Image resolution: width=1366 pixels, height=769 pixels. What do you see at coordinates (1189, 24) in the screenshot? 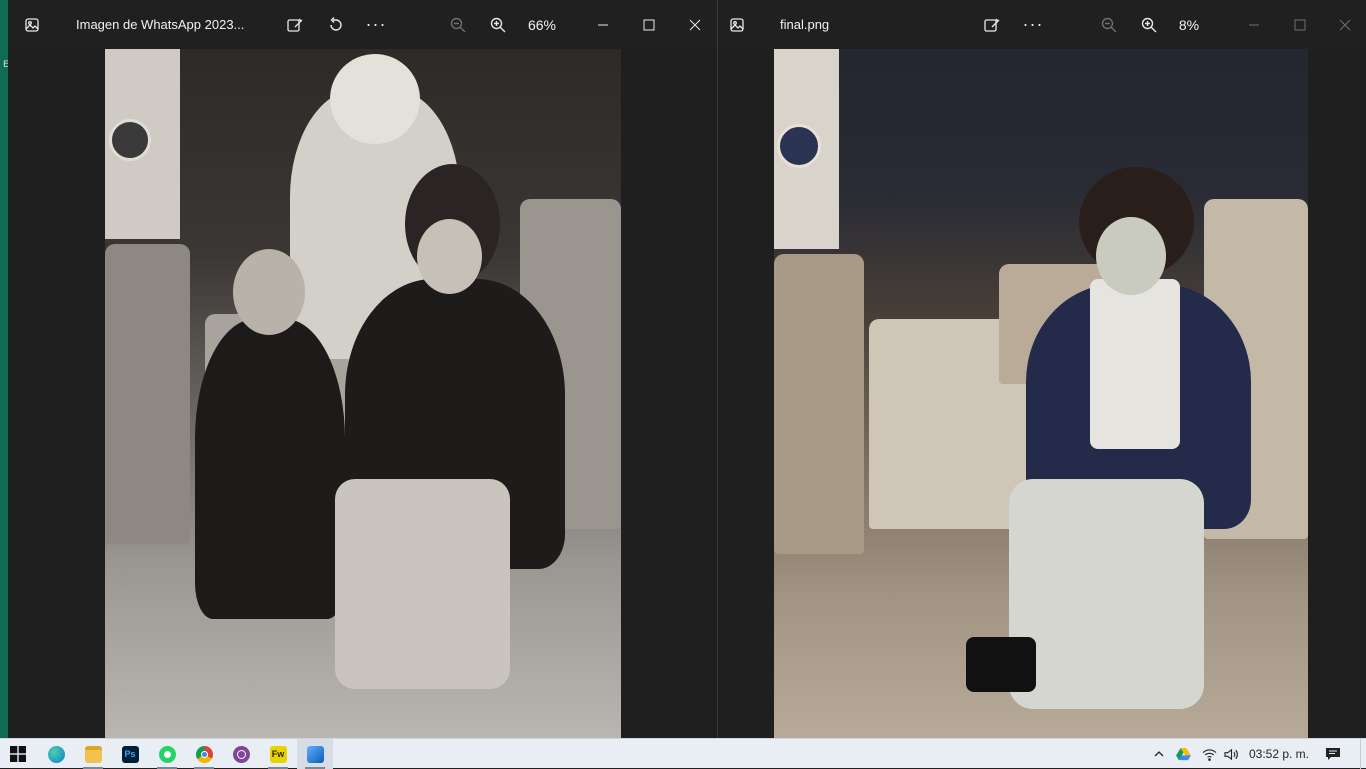
I see `zoom-level: 8%` at bounding box center [1189, 24].